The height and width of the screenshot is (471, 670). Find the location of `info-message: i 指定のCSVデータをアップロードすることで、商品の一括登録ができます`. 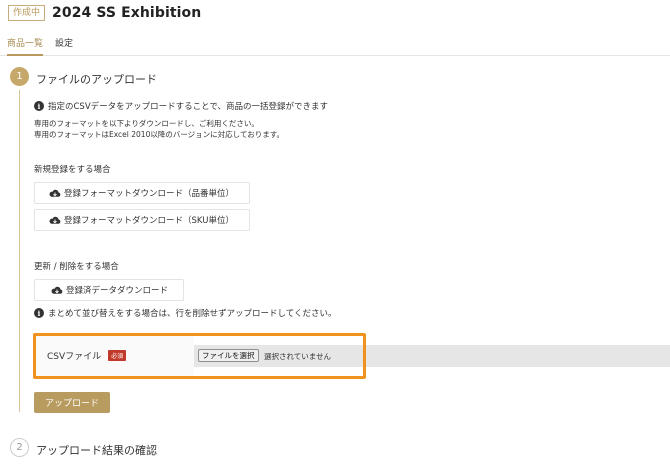

info-message: i 指定のCSVデータをアップロードすることで、商品の一括登録ができます is located at coordinates (181, 106).